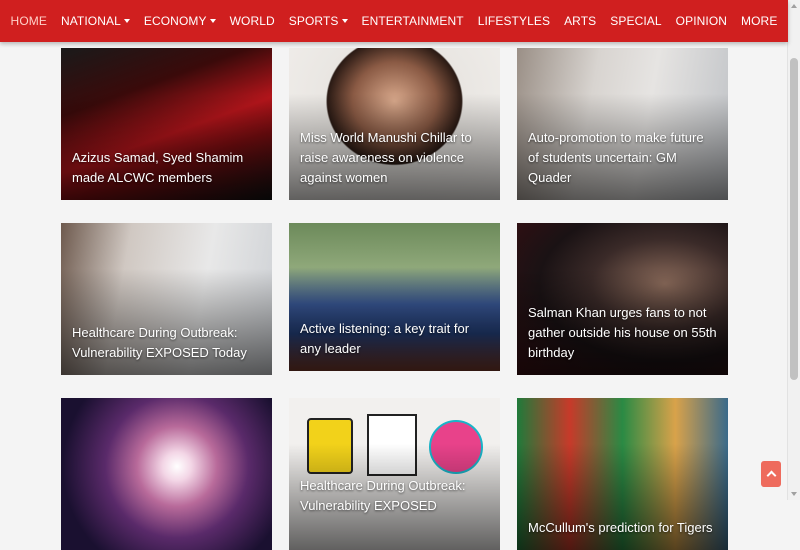  Describe the element at coordinates (175, 21) in the screenshot. I see `nav-label: ECONOMY` at that location.